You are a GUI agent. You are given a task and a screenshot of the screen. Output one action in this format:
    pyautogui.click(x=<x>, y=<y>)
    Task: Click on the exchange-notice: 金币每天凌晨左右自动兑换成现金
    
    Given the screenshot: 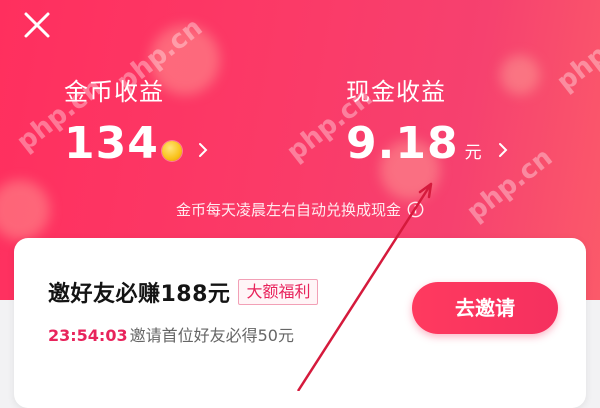 What is the action you would take?
    pyautogui.click(x=300, y=211)
    